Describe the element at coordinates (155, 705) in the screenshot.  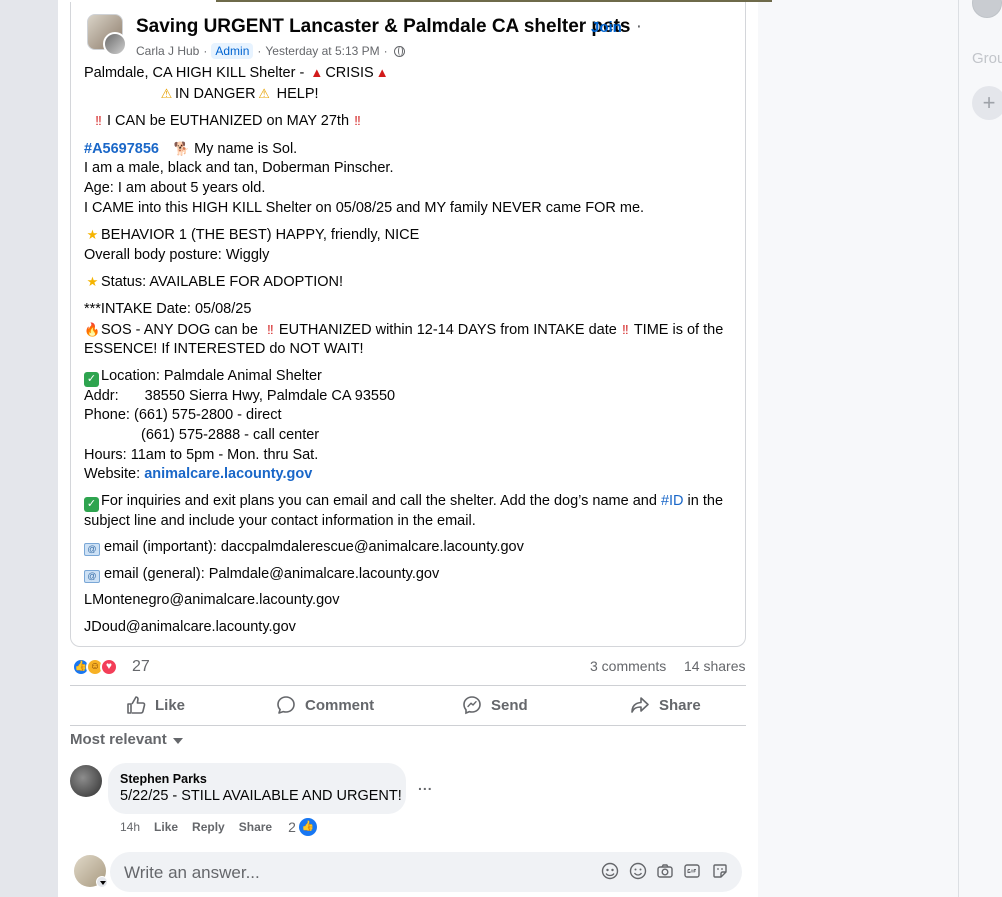
I see `like-button: Like` at that location.